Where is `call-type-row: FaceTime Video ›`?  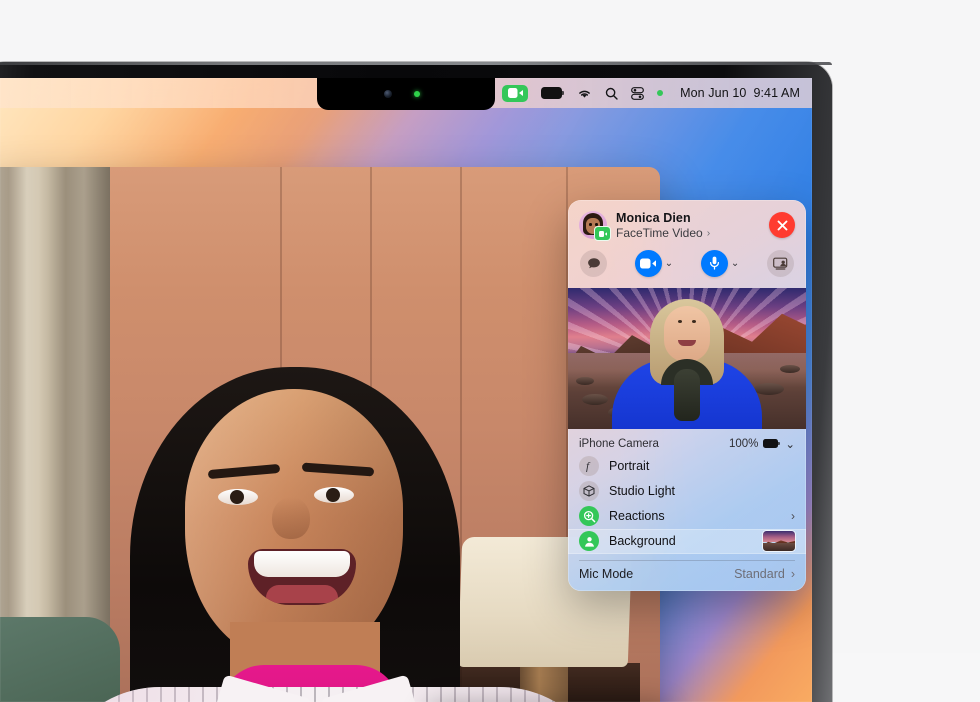 call-type-row: FaceTime Video › is located at coordinates (692, 233).